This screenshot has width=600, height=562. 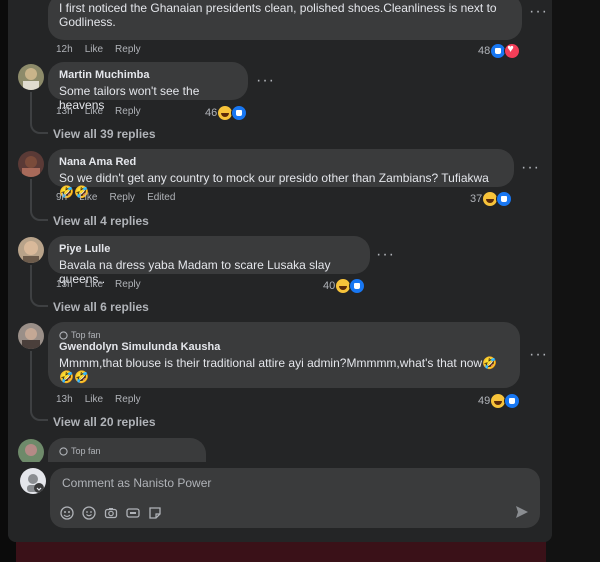 What do you see at coordinates (491, 199) in the screenshot?
I see `reaction-summary: 37` at bounding box center [491, 199].